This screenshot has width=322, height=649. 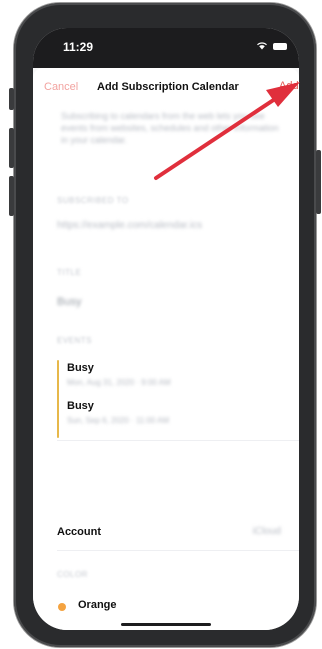 What do you see at coordinates (289, 86) in the screenshot?
I see `add-button: Add` at bounding box center [289, 86].